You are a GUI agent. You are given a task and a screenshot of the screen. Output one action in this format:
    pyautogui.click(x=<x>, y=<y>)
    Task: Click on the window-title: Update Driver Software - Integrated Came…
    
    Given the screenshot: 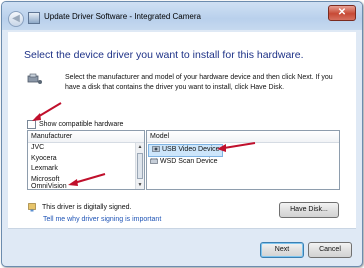 What is the action you would take?
    pyautogui.click(x=122, y=16)
    